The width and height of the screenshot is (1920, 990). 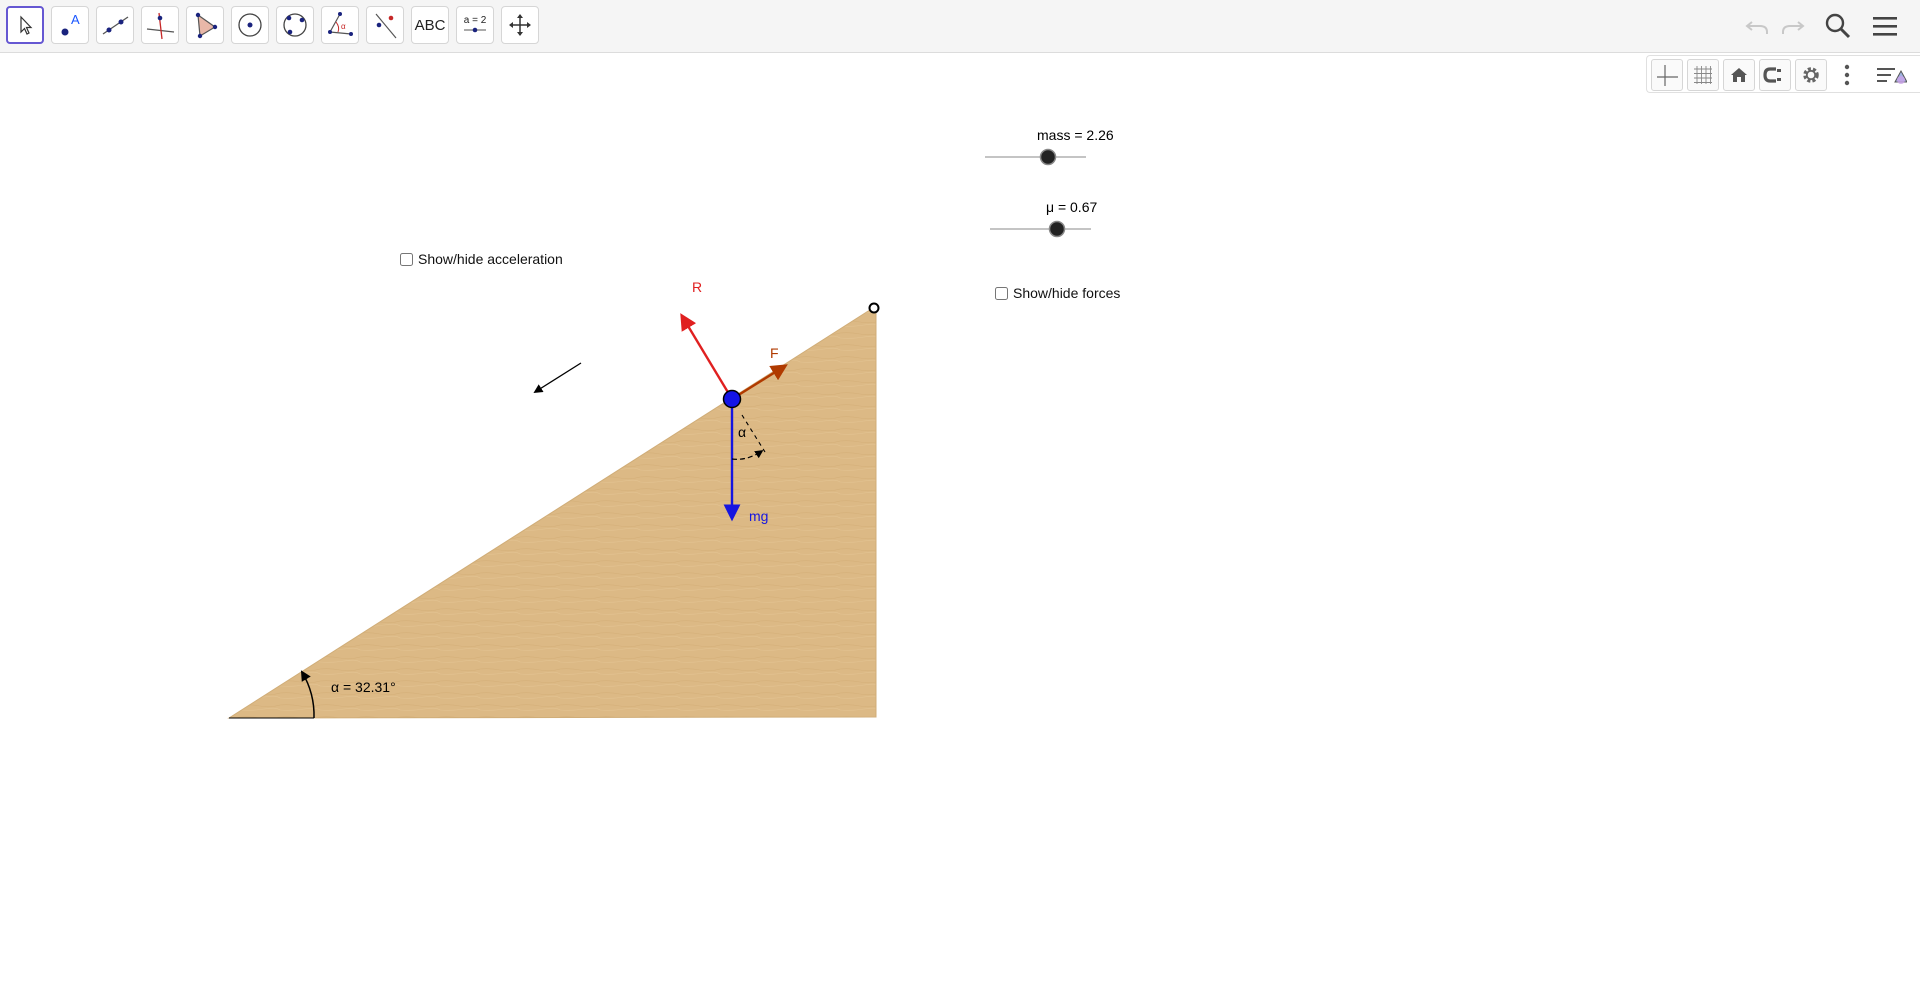 I want to click on mass-slider, so click(x=1035, y=157).